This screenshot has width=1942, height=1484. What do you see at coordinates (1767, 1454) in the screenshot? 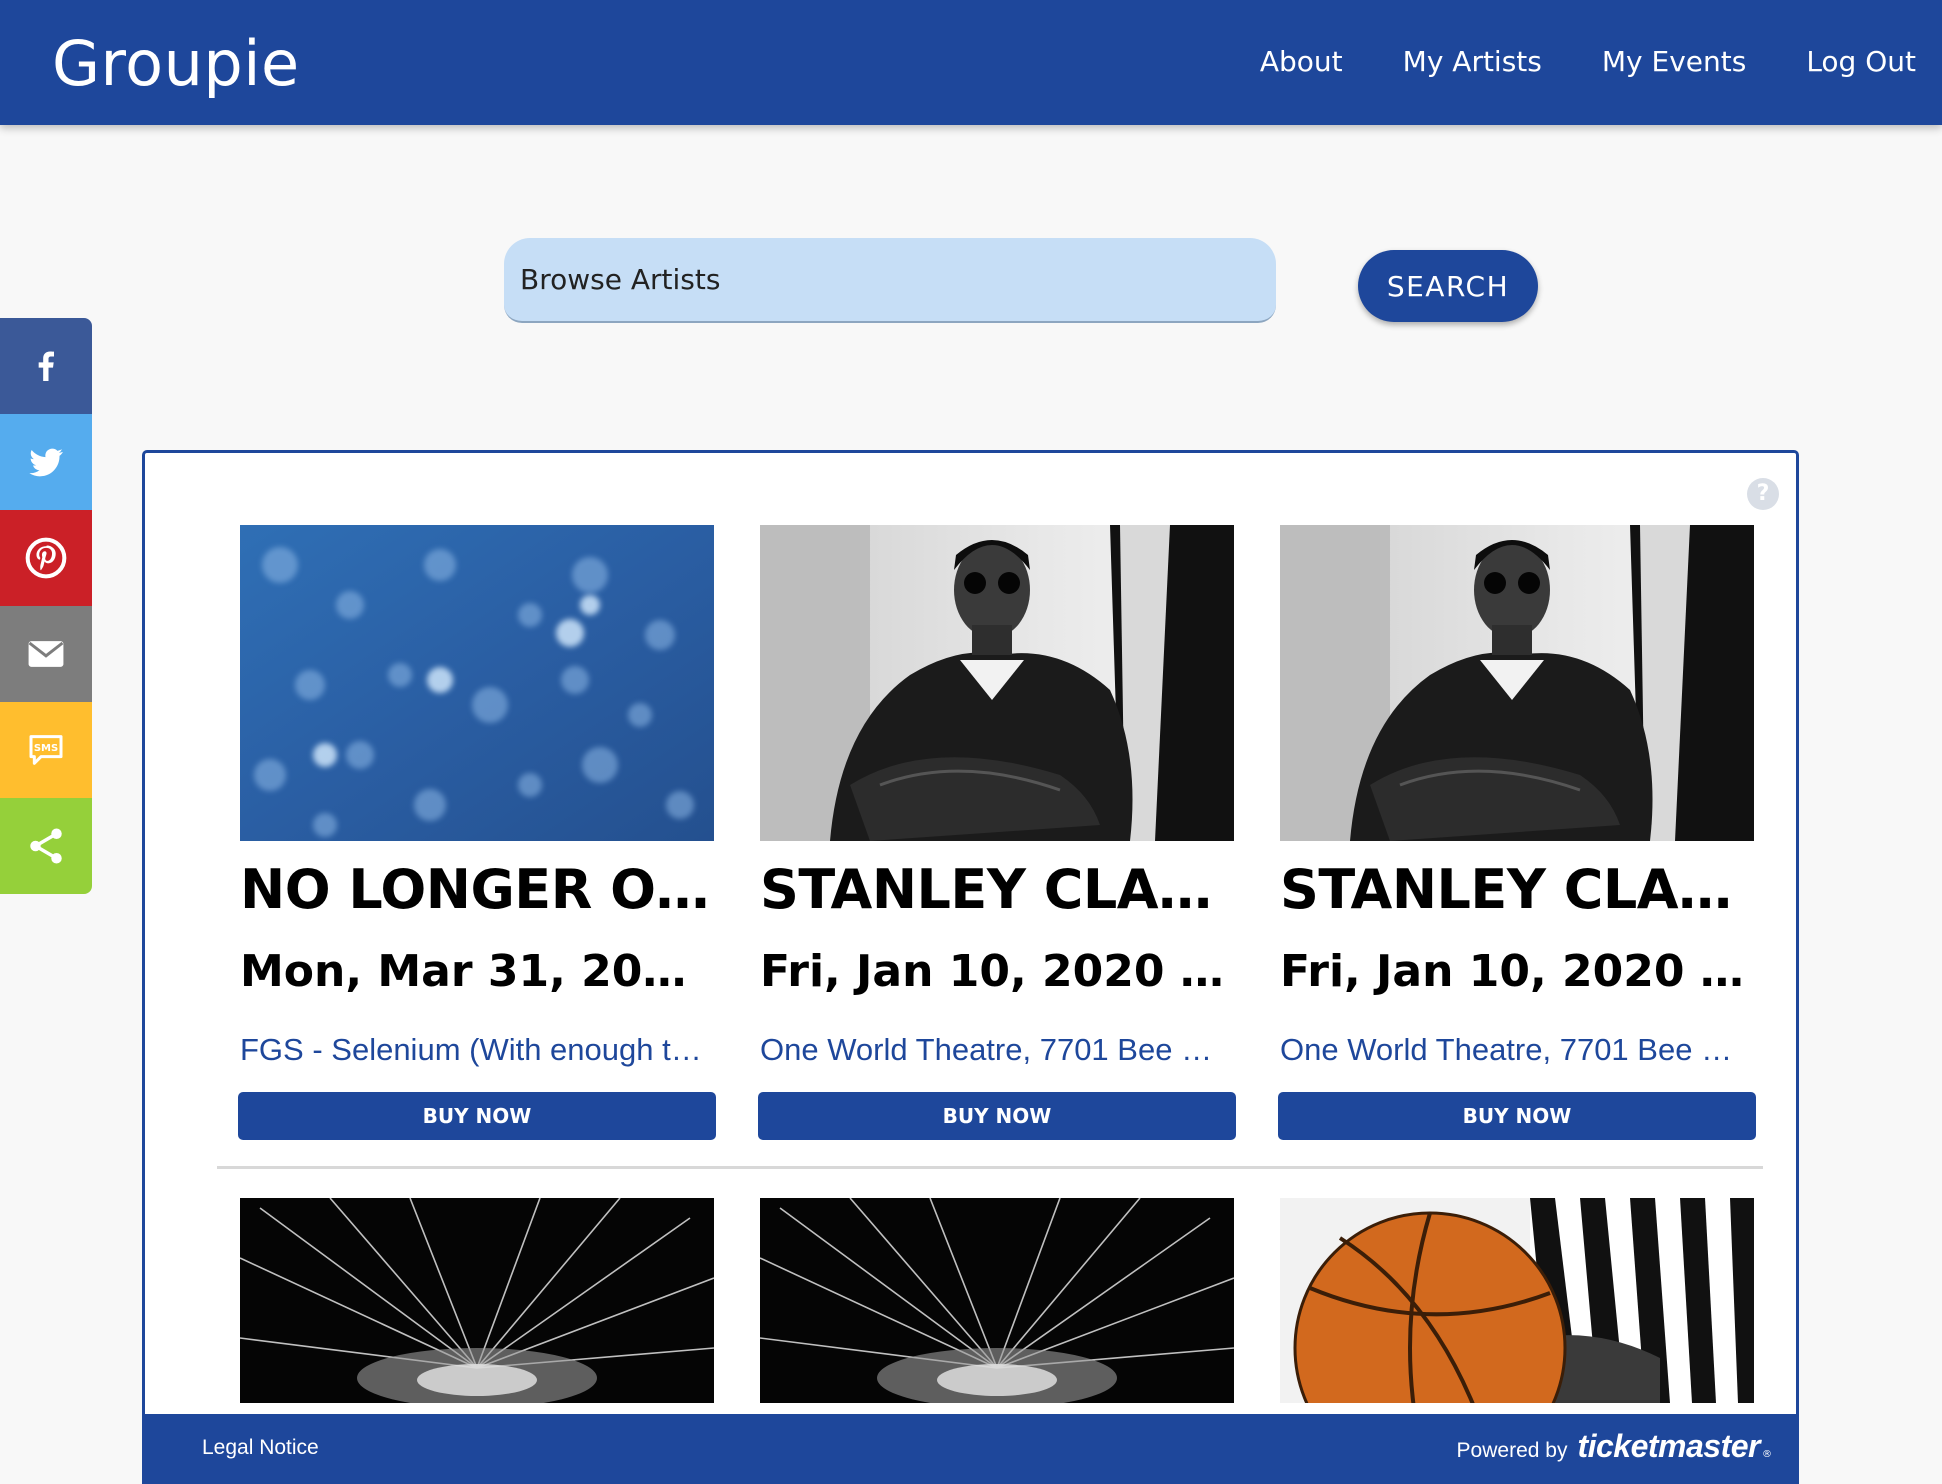
I see `registered-mark-icon: ®` at bounding box center [1767, 1454].